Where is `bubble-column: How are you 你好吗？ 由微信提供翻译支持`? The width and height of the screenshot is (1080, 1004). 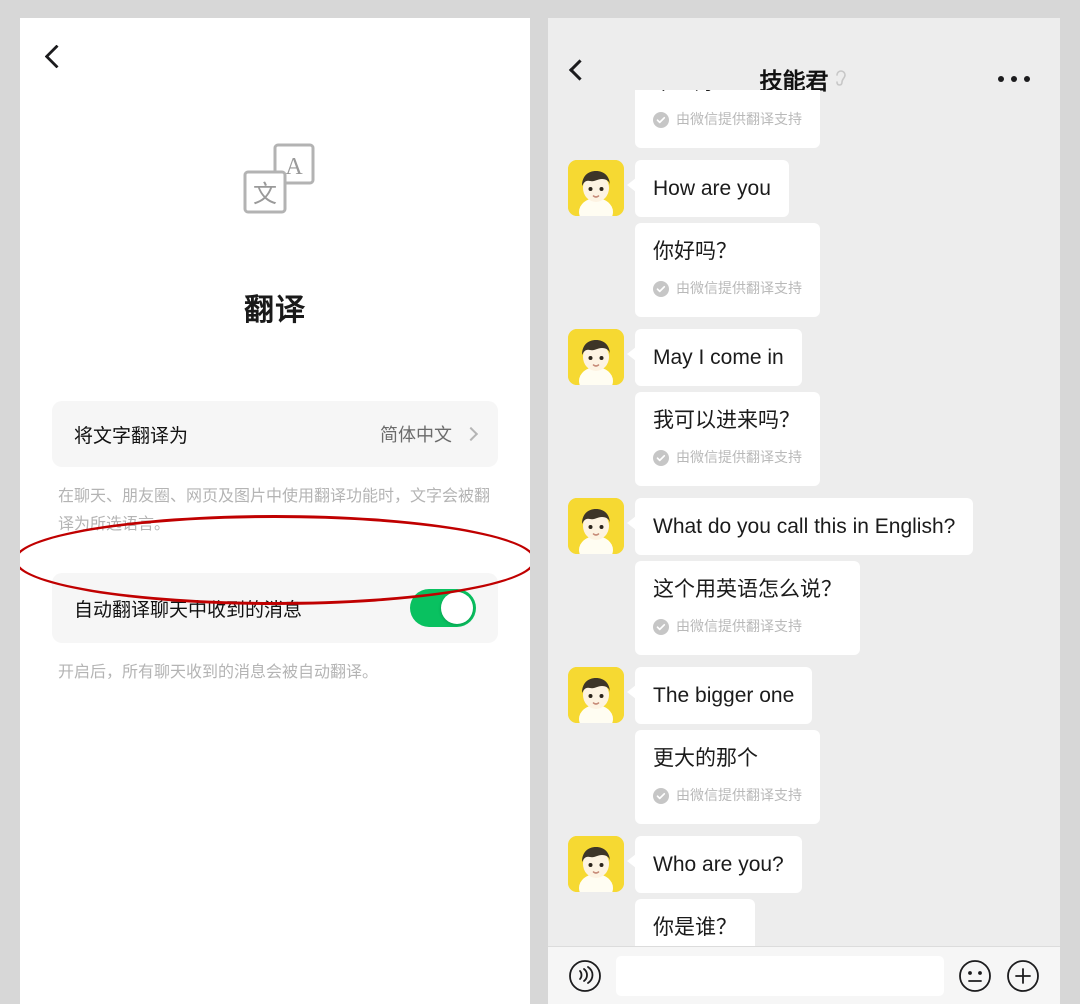
bubble-column: How are you 你好吗？ 由微信提供翻译支持 is located at coordinates (723, 241).